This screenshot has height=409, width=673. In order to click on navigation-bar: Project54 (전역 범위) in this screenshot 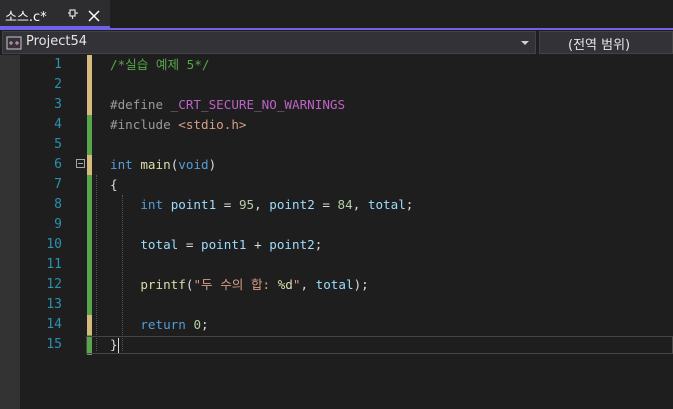, I will do `click(336, 42)`.